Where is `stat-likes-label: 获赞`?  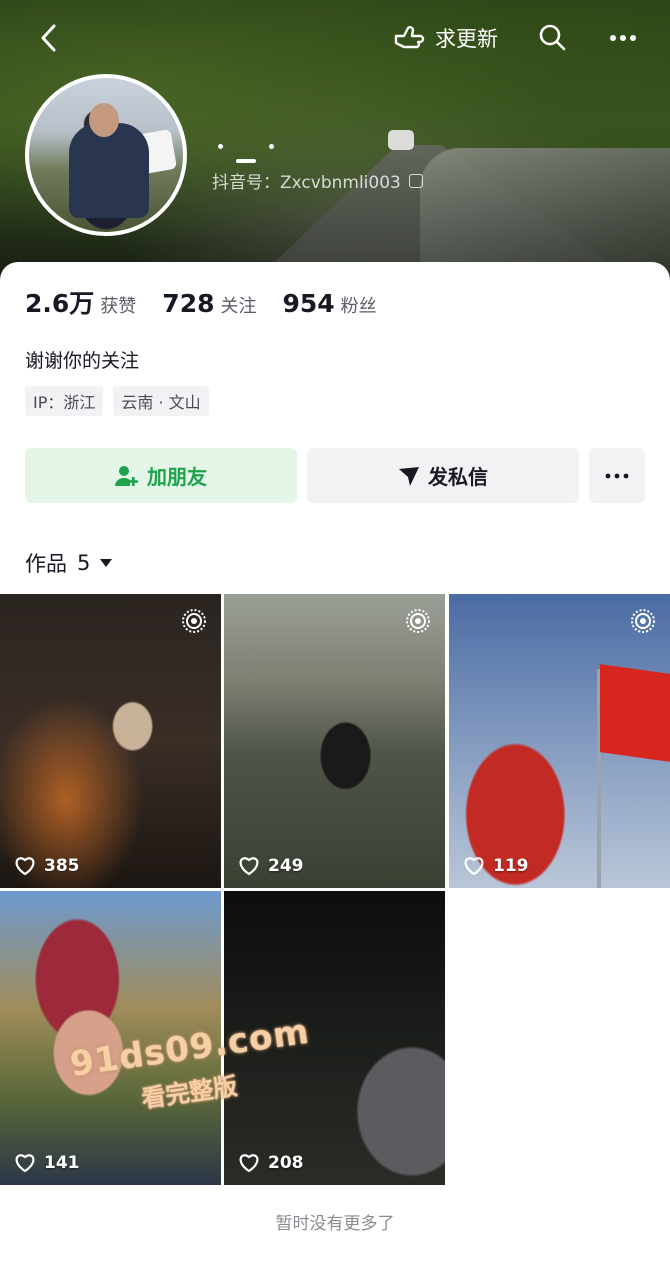 stat-likes-label: 获赞 is located at coordinates (118, 306).